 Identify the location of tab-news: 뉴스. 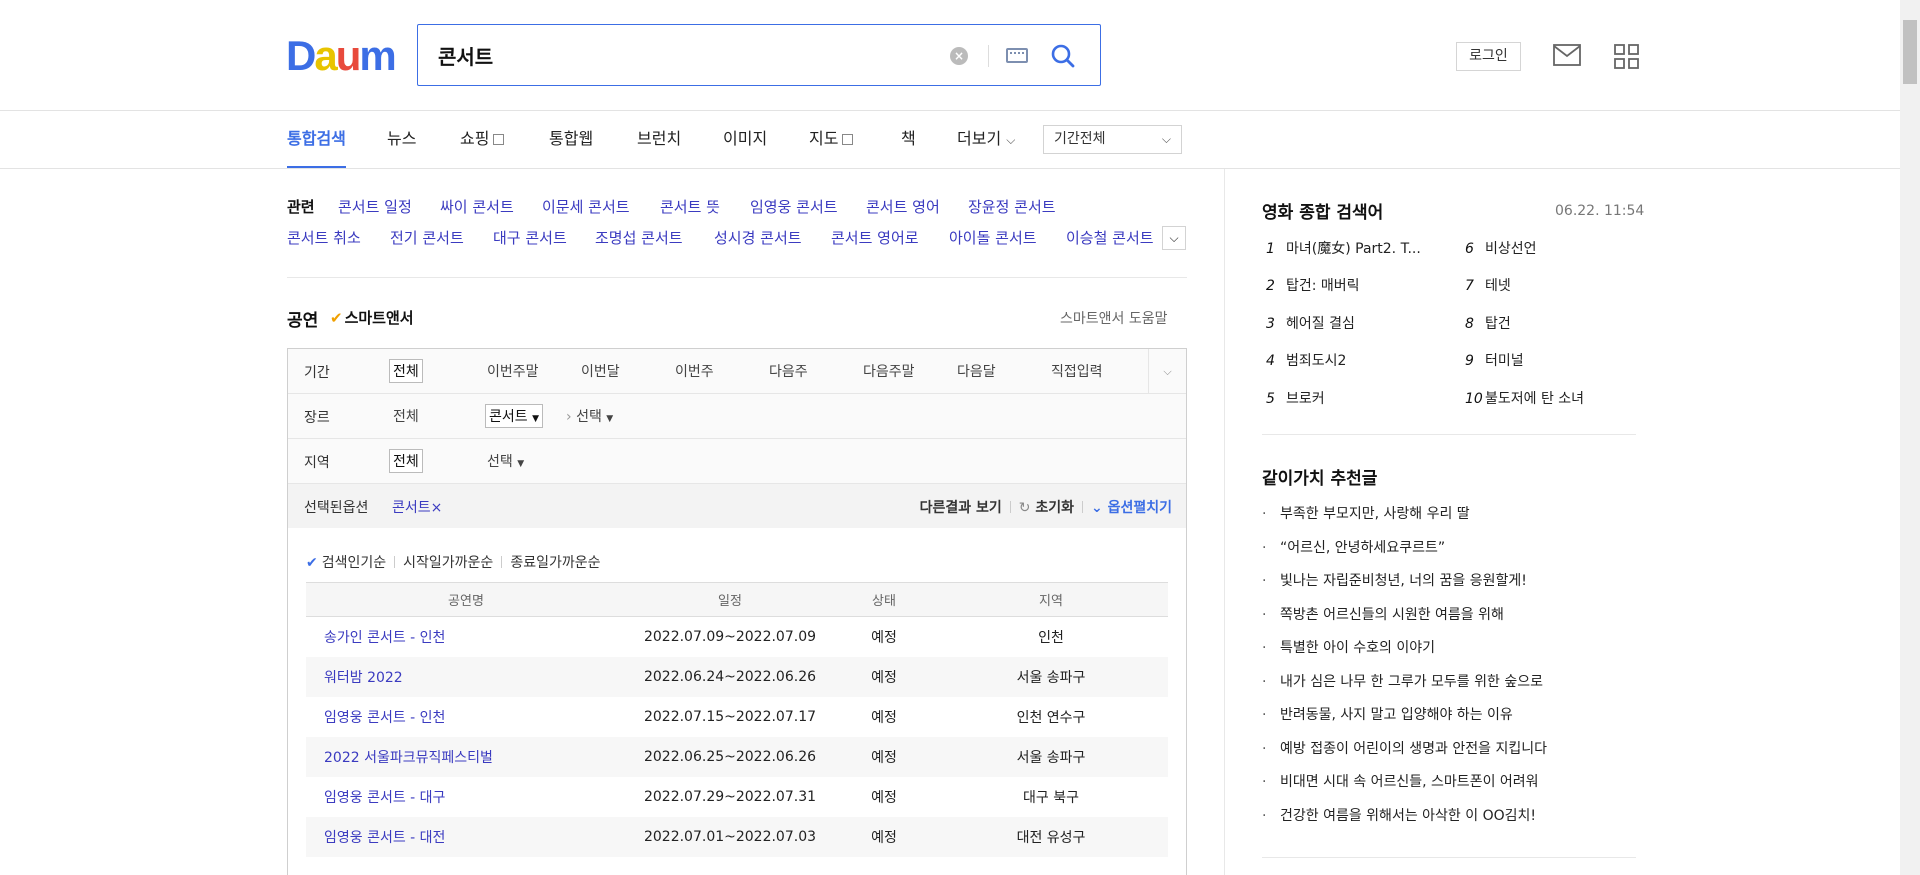
(401, 139).